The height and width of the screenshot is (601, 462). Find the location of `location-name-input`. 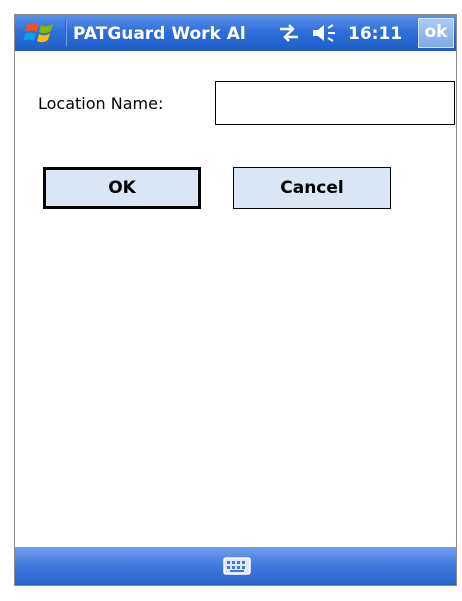

location-name-input is located at coordinates (335, 103).